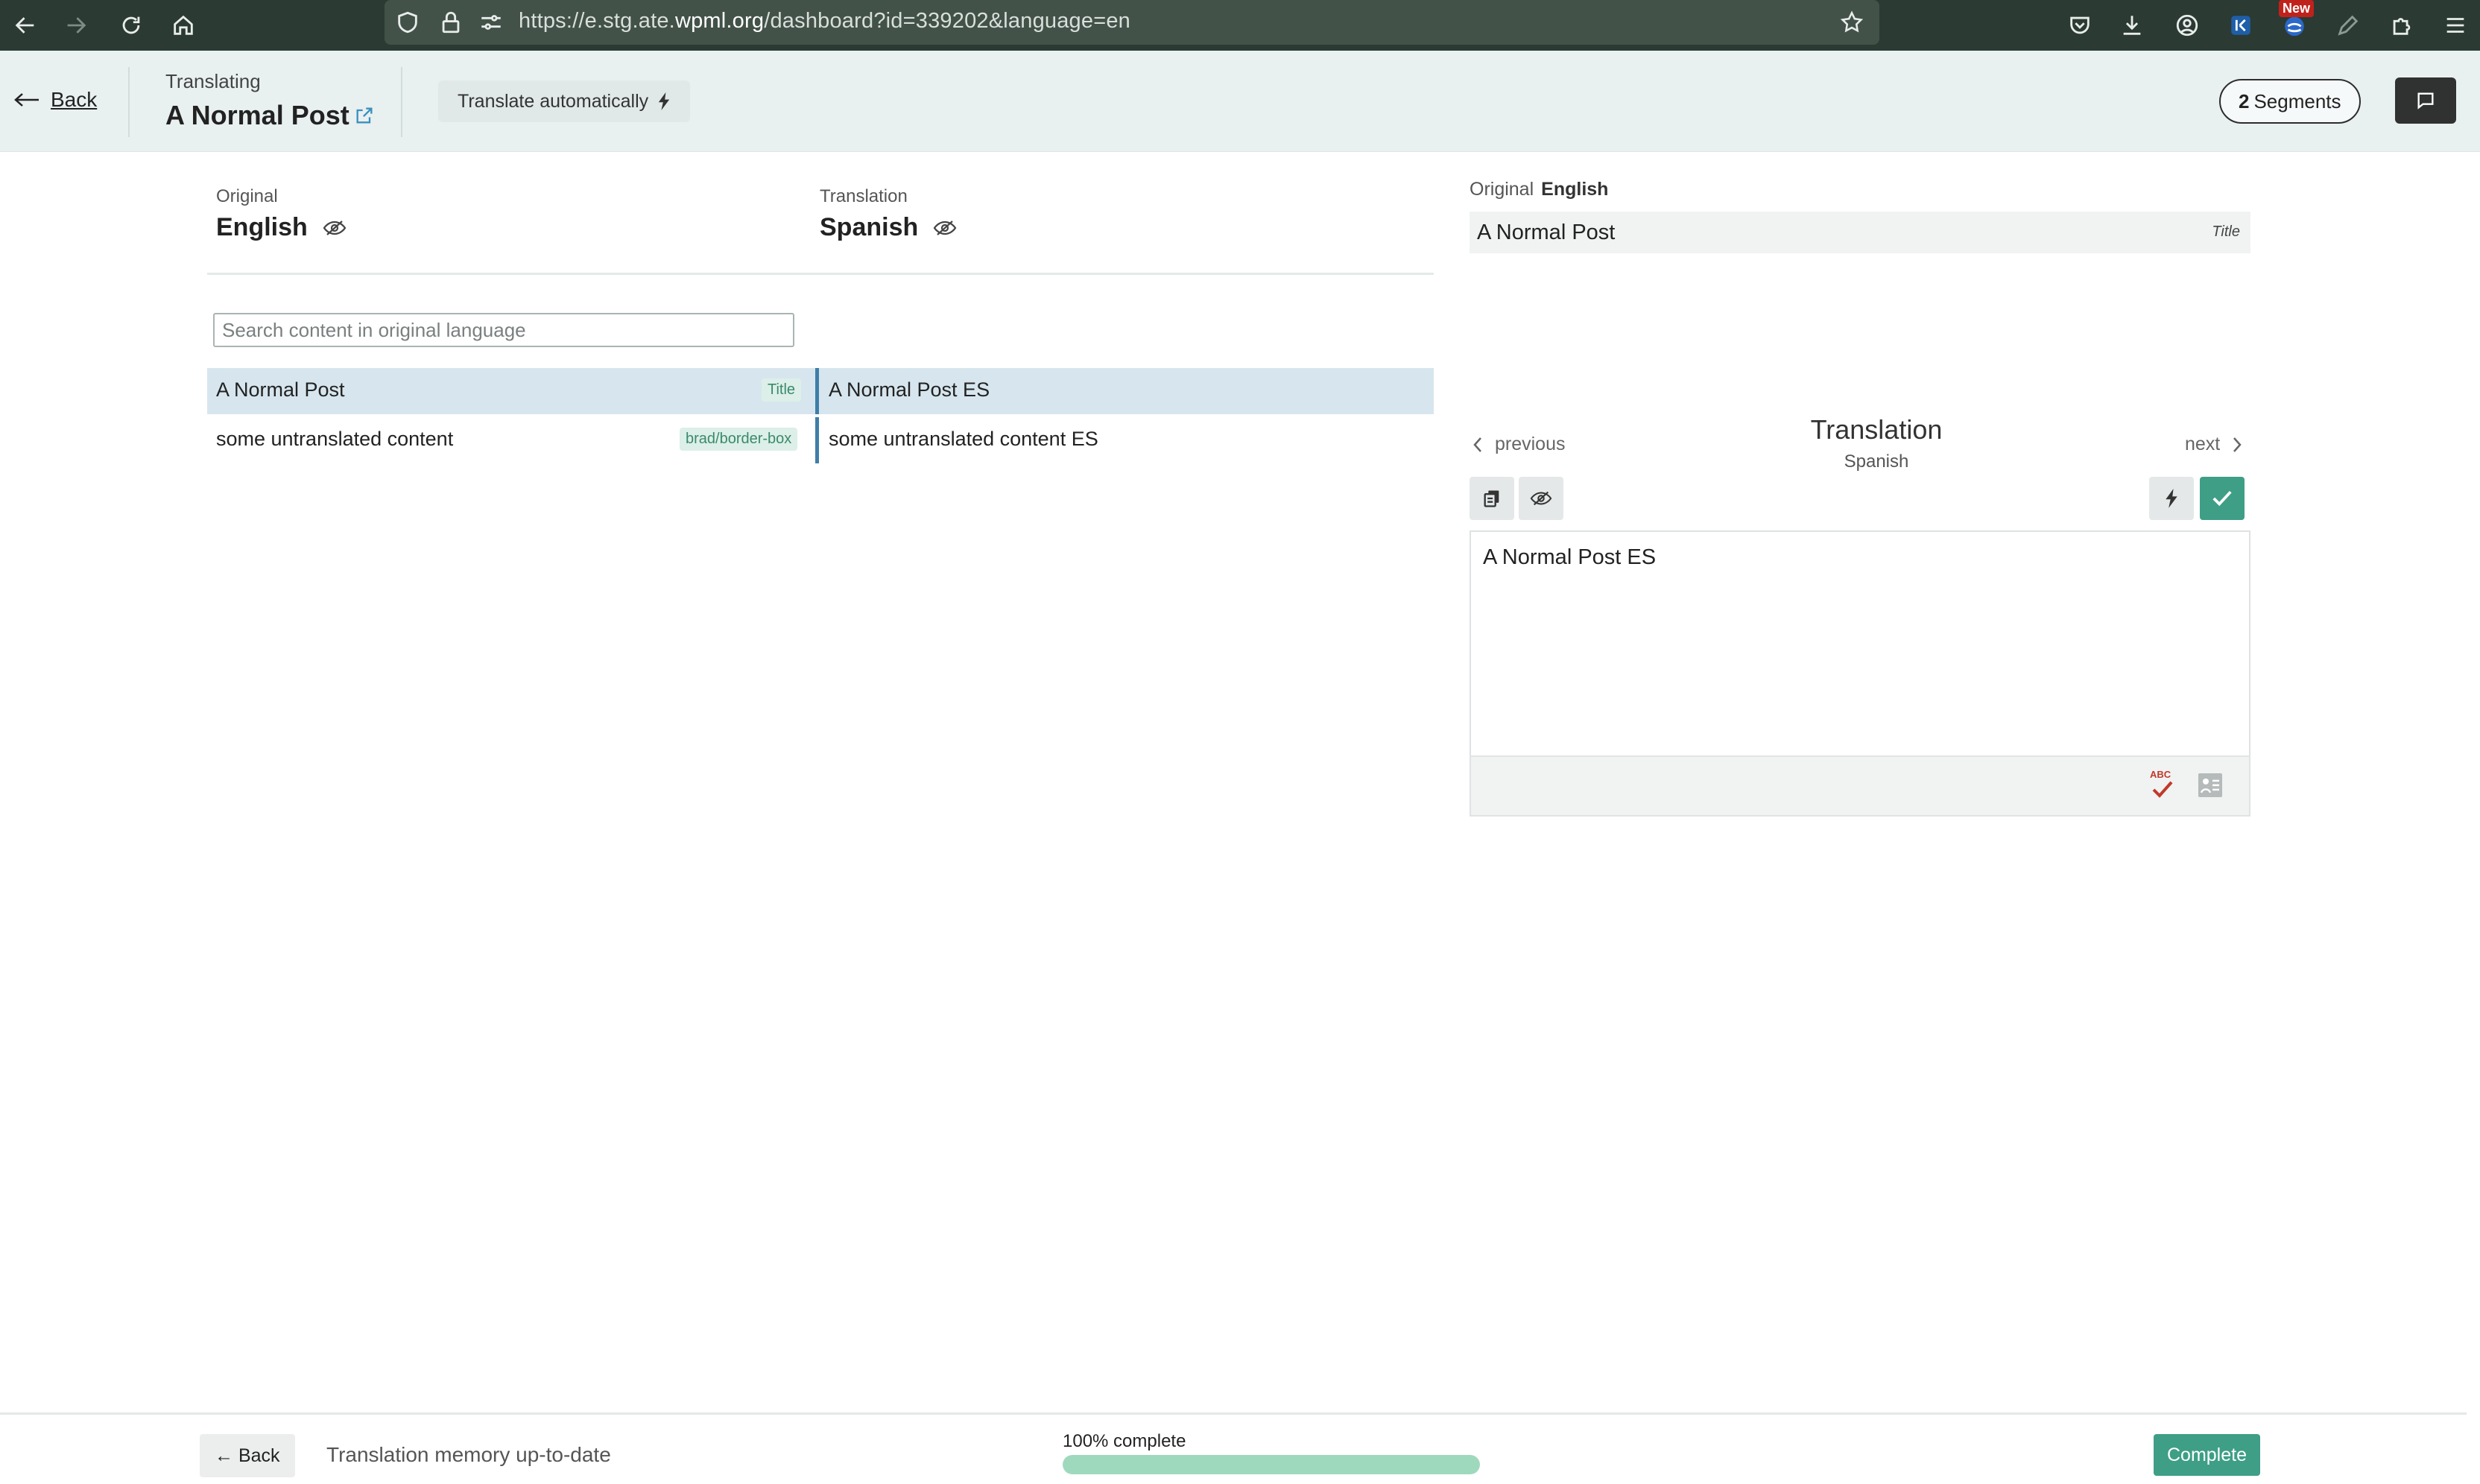 The height and width of the screenshot is (1484, 2480). What do you see at coordinates (280, 390) in the screenshot?
I see `segment-original: A Normal Post` at bounding box center [280, 390].